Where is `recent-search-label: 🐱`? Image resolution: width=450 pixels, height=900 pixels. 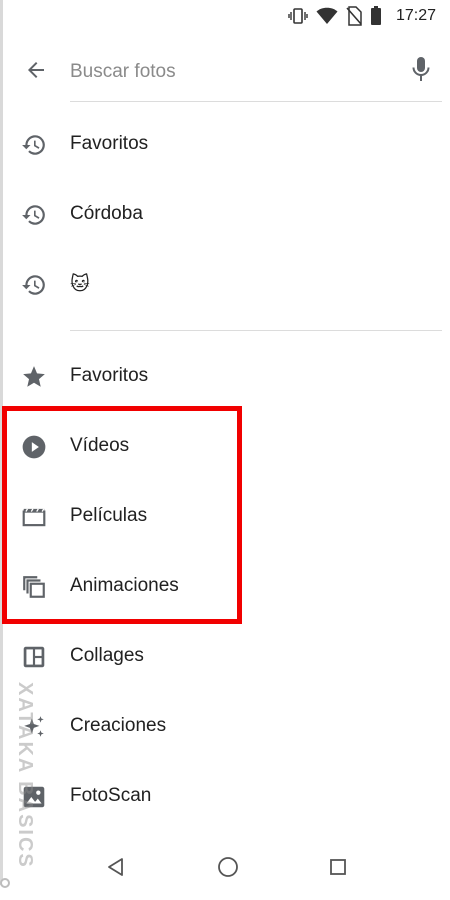 recent-search-label: 🐱 is located at coordinates (80, 284).